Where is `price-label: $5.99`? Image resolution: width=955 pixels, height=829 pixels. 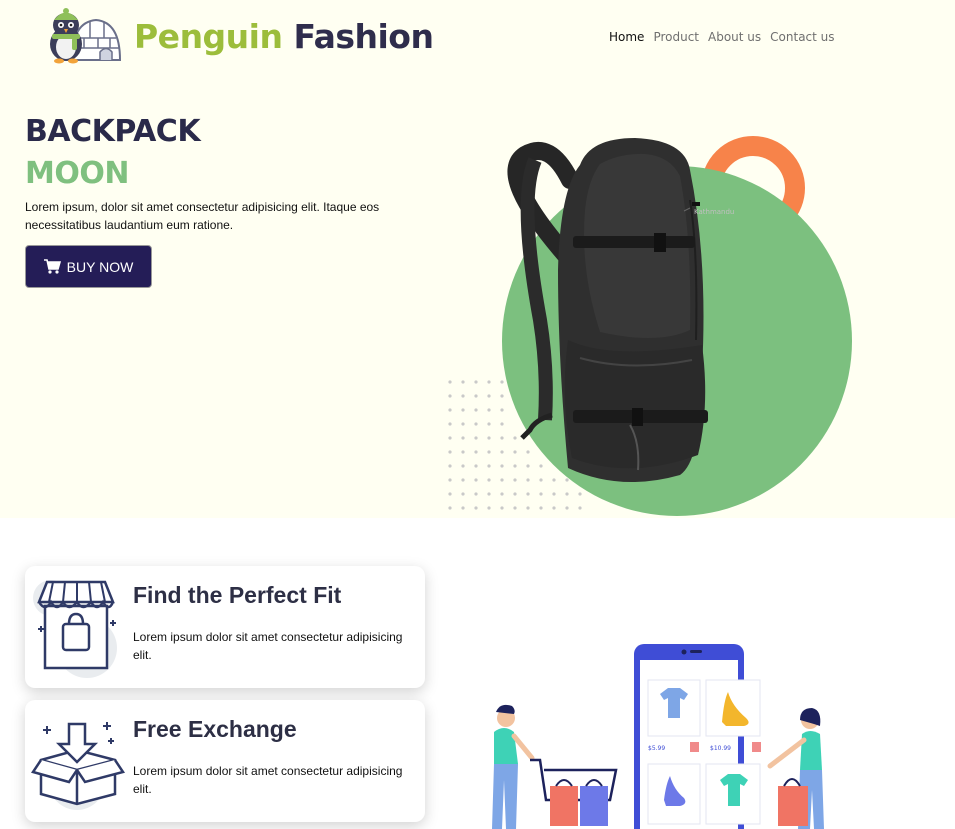 price-label: $5.99 is located at coordinates (656, 748).